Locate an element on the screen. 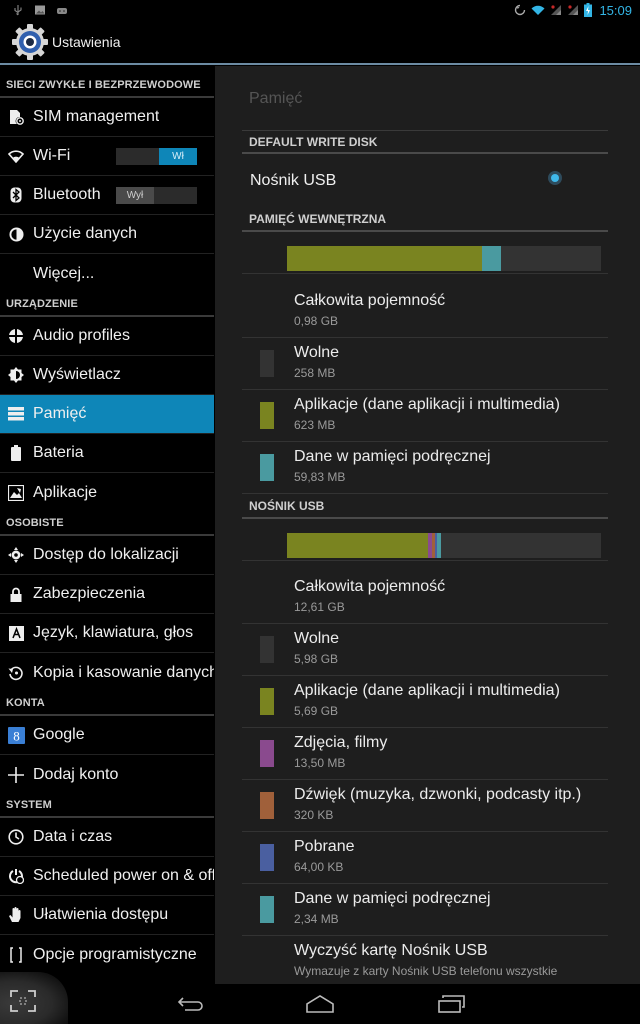  sidebar-item-developer-options: Opcje programistyczne is located at coordinates (107, 954).